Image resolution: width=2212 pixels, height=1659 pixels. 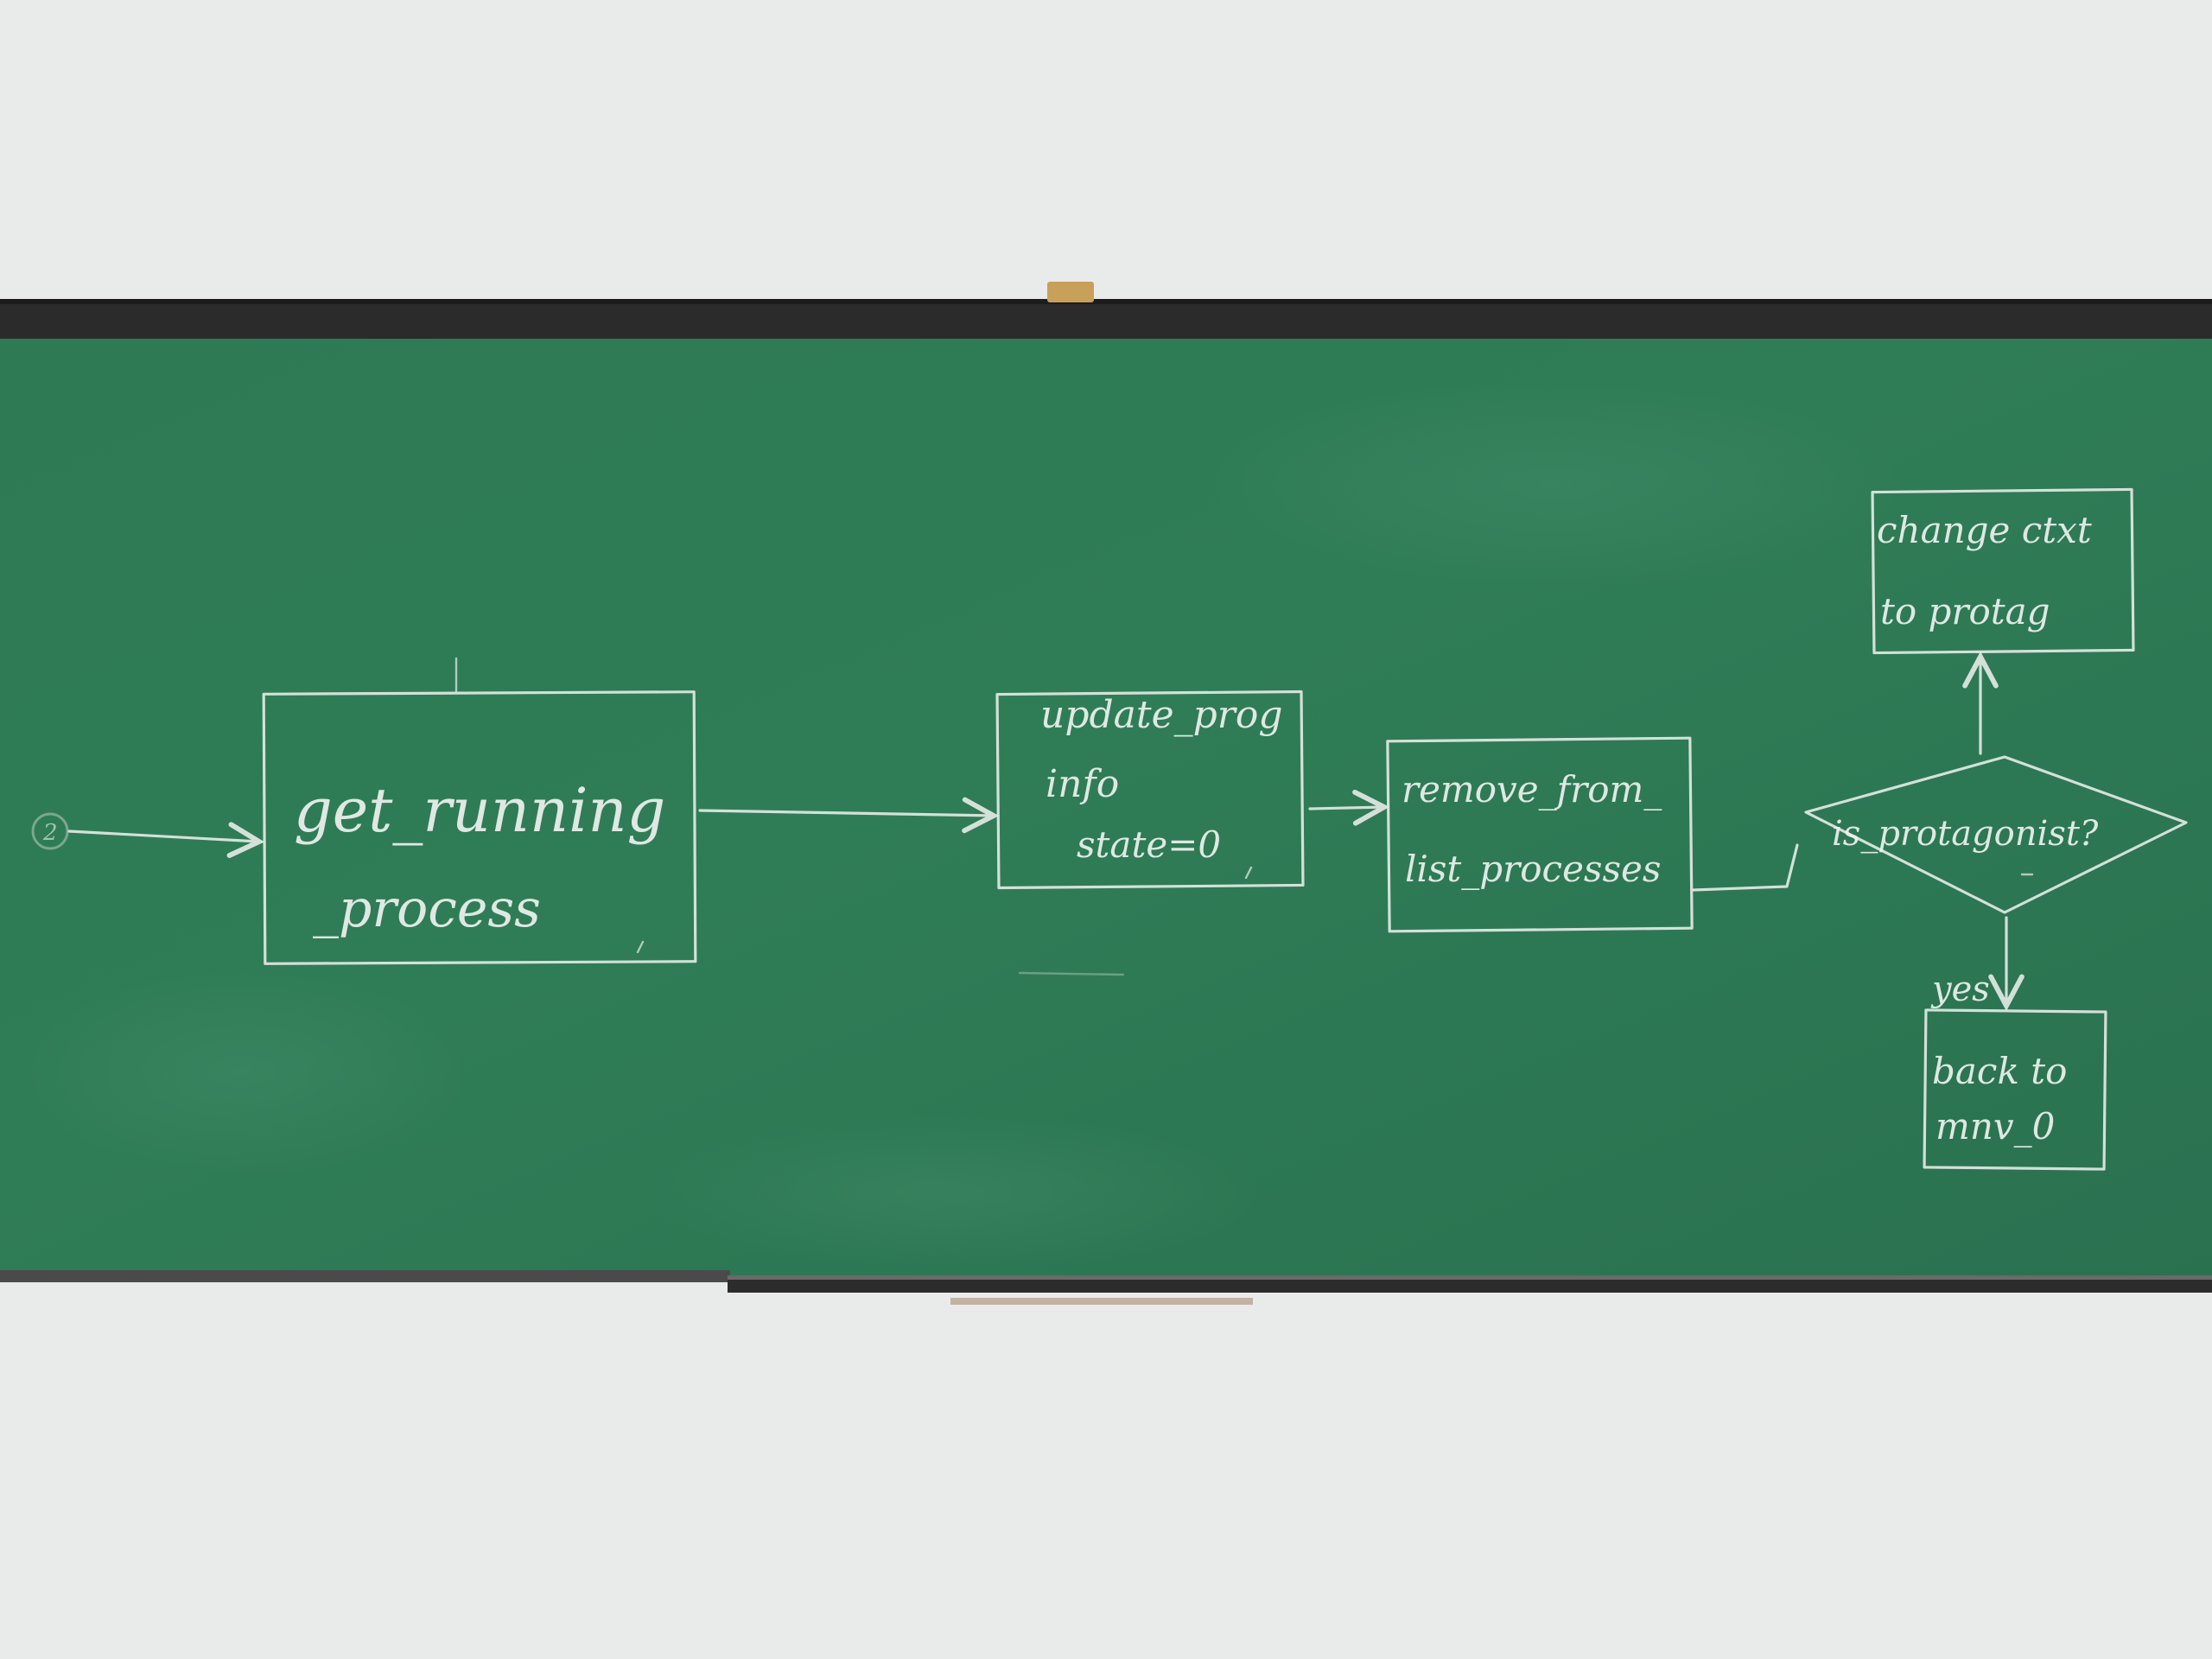 What do you see at coordinates (1082, 784) in the screenshot?
I see `node-label-line2: info` at bounding box center [1082, 784].